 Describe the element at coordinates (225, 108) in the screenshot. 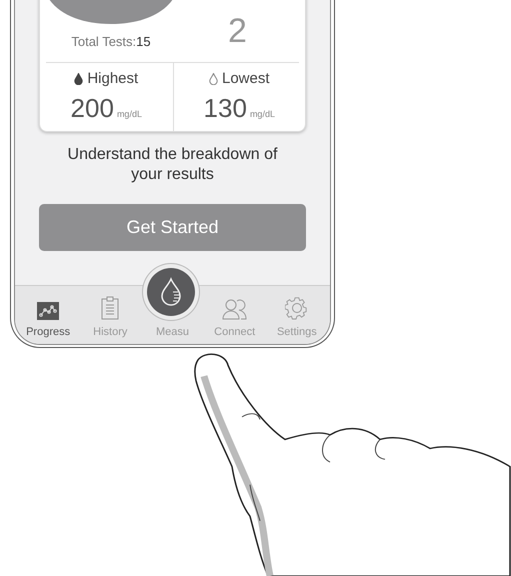

I see `stat-value: 130` at that location.